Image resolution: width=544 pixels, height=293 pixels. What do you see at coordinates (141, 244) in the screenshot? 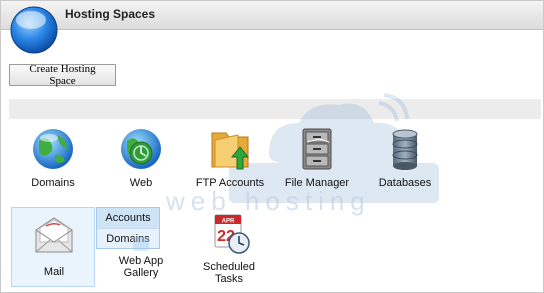
I see `web-app-gallery-icon` at bounding box center [141, 244].